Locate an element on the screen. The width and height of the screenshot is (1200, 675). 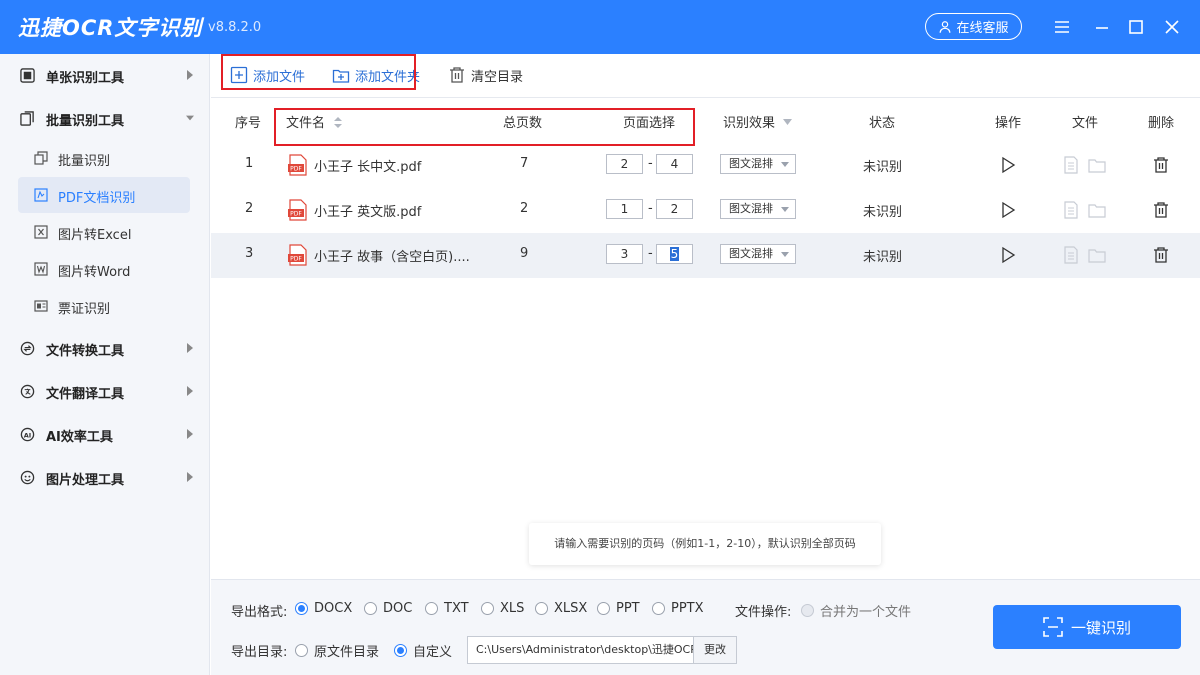
sidebar-group-convert: 文件转换工具 is located at coordinates (105, 348).